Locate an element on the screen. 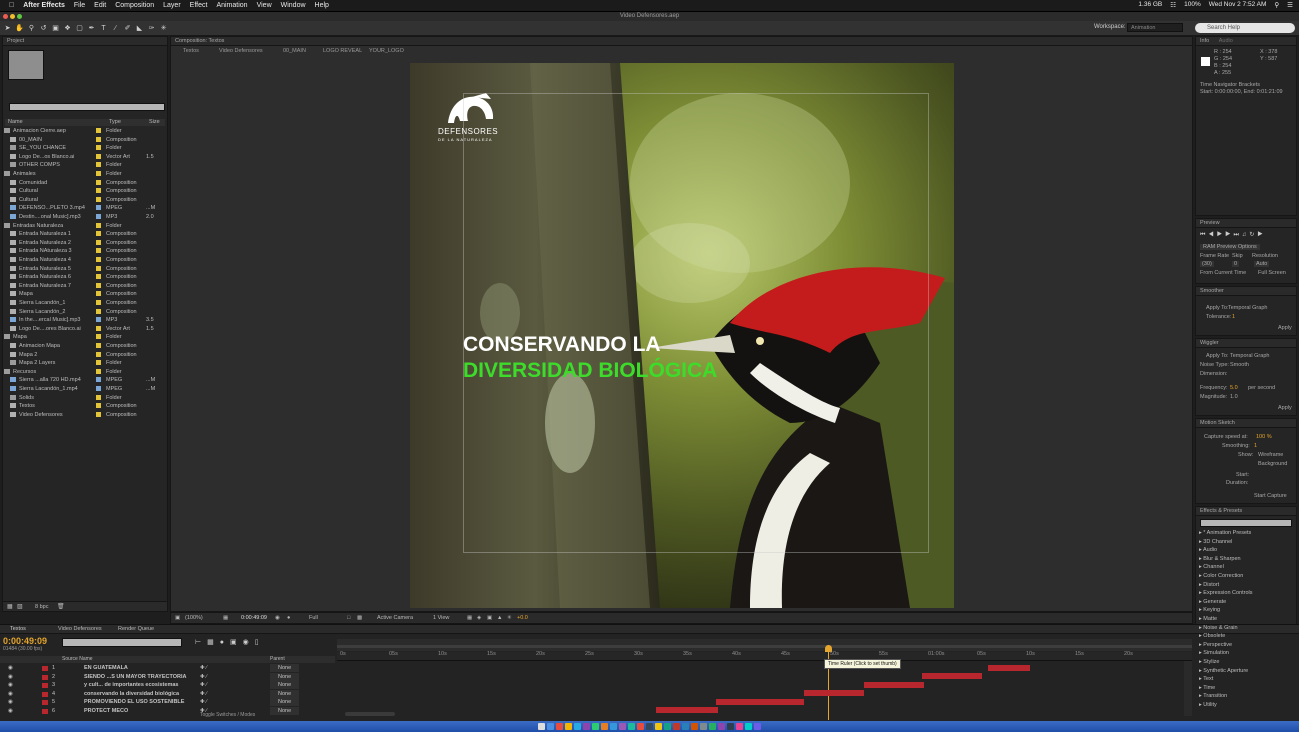 The height and width of the screenshot is (732, 1299). menu-view: View is located at coordinates (264, 5).